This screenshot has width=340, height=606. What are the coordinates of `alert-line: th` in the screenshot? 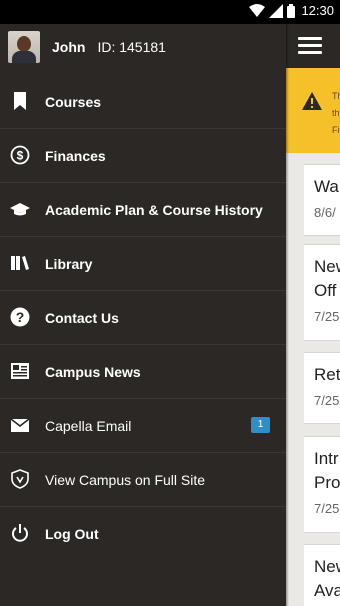 It's located at (336, 113).